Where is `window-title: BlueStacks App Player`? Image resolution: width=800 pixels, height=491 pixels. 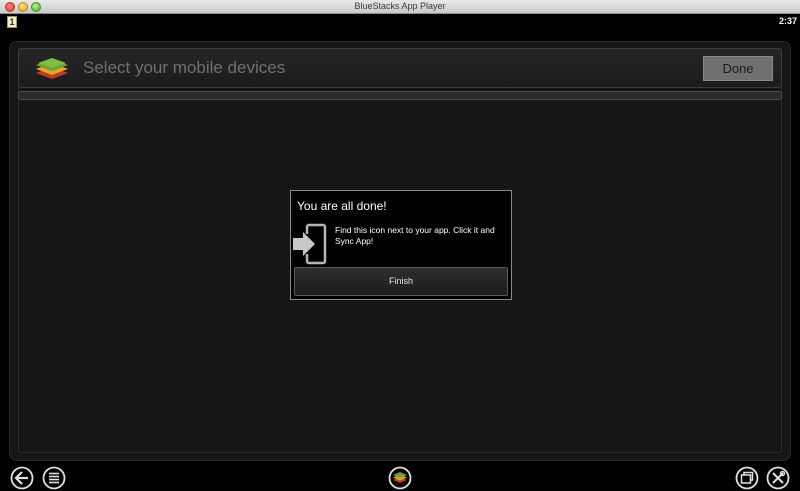 window-title: BlueStacks App Player is located at coordinates (400, 6).